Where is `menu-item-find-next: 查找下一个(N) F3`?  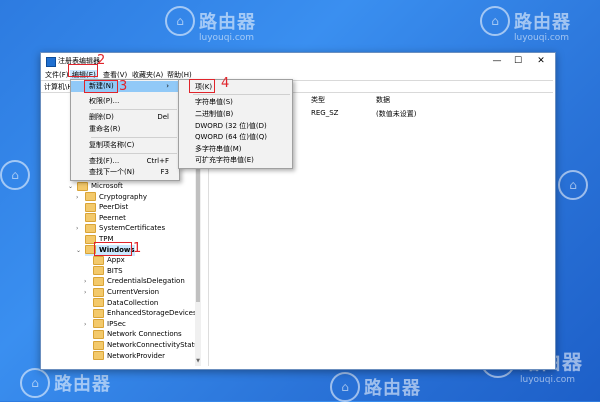 menu-item-find-next: 查找下一个(N) F3 is located at coordinates (125, 172).